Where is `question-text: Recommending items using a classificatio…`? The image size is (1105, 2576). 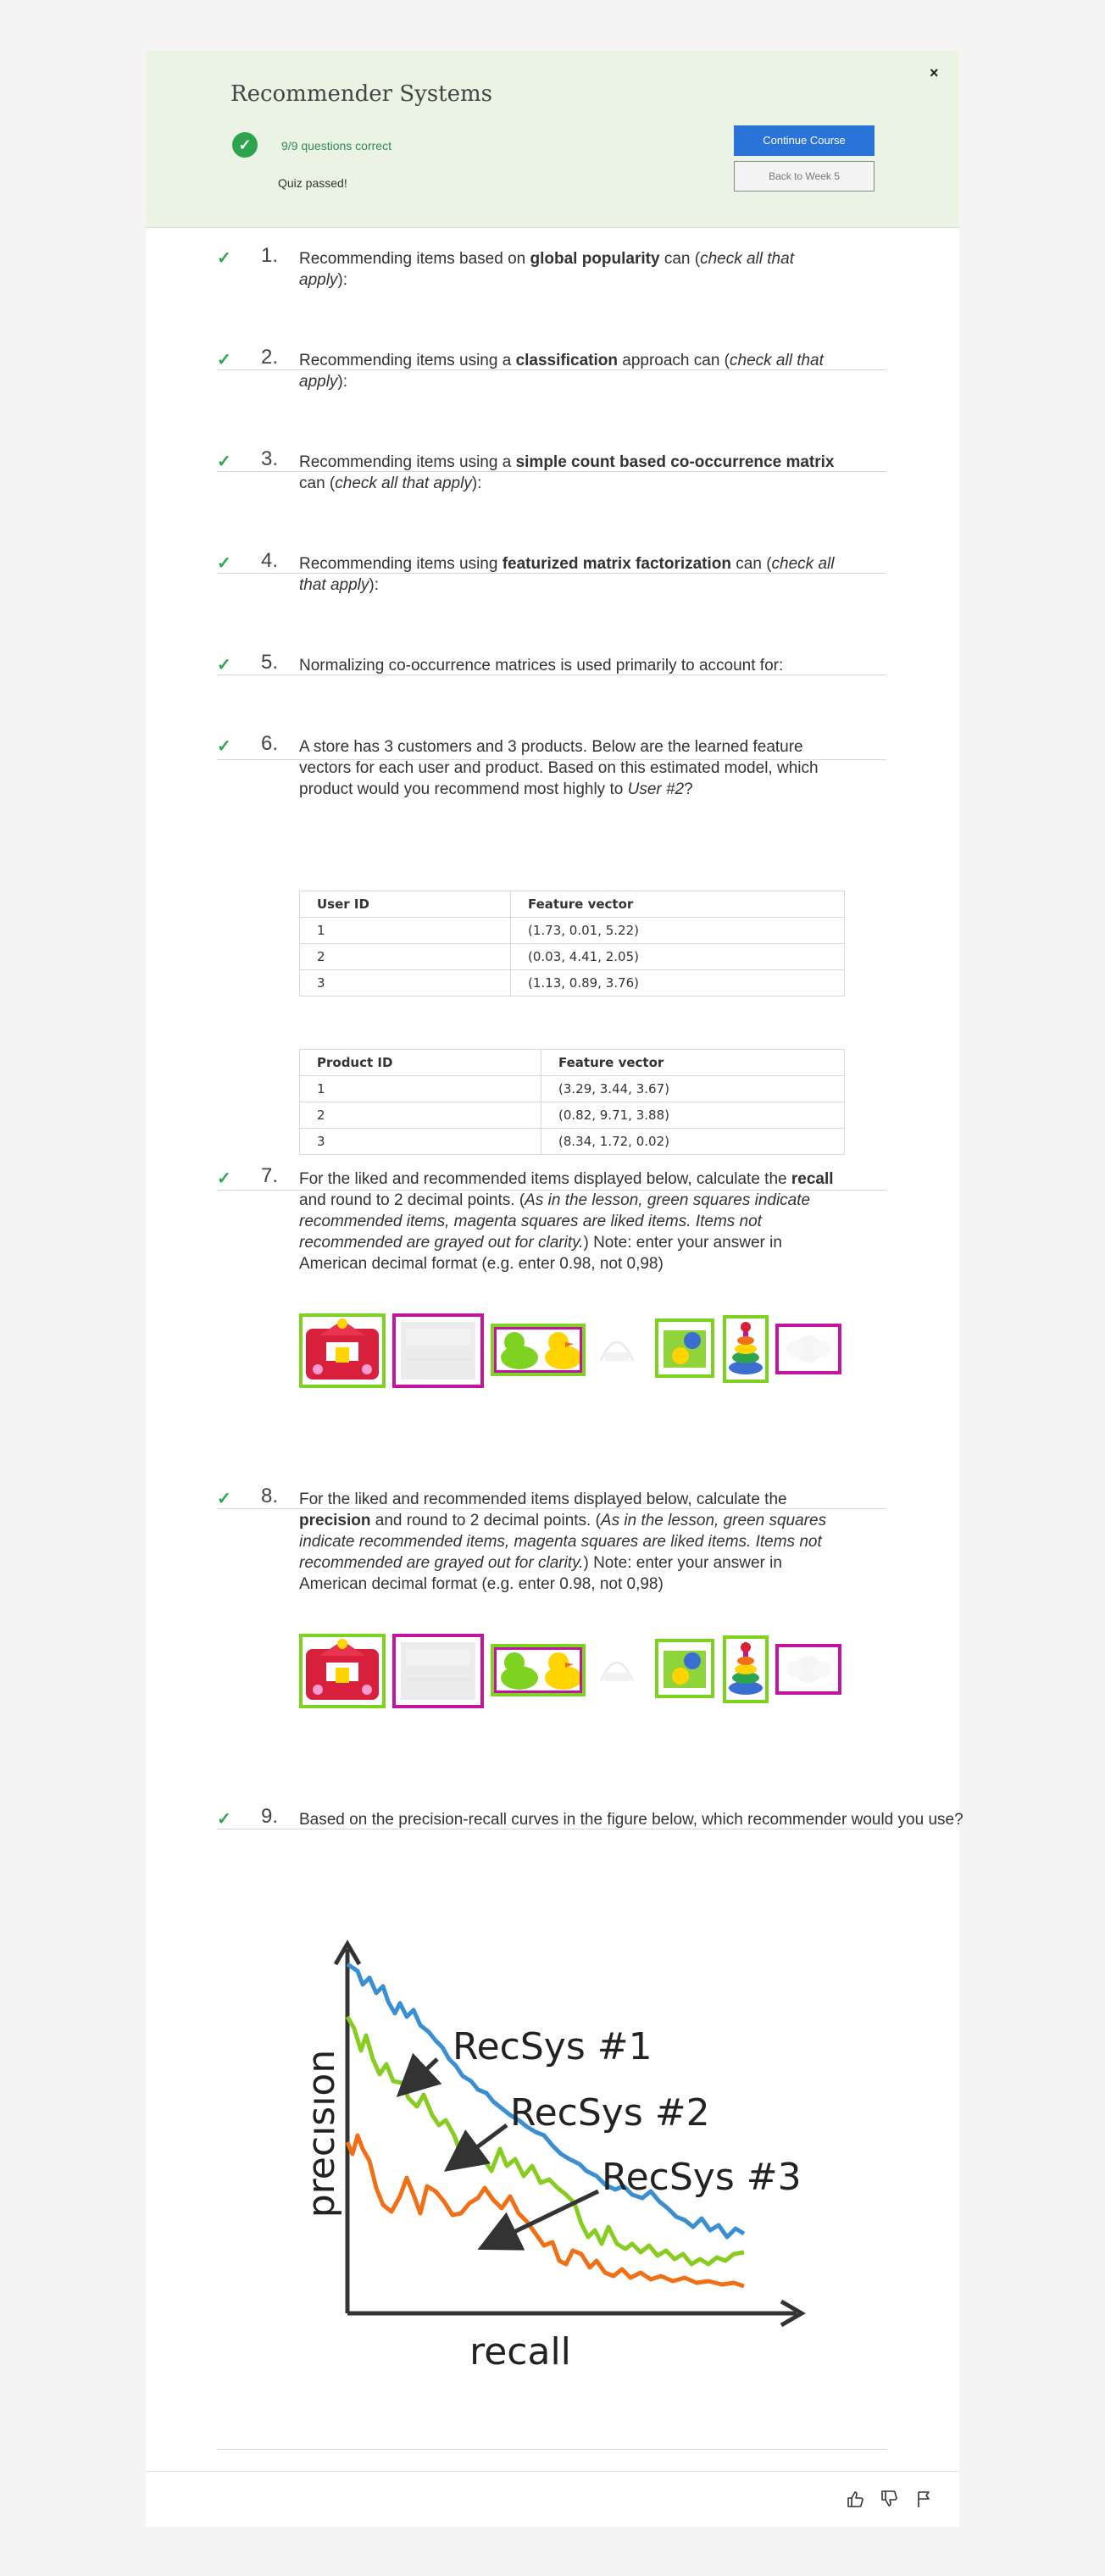
question-text: Recommending items using a classificatio… is located at coordinates (562, 371).